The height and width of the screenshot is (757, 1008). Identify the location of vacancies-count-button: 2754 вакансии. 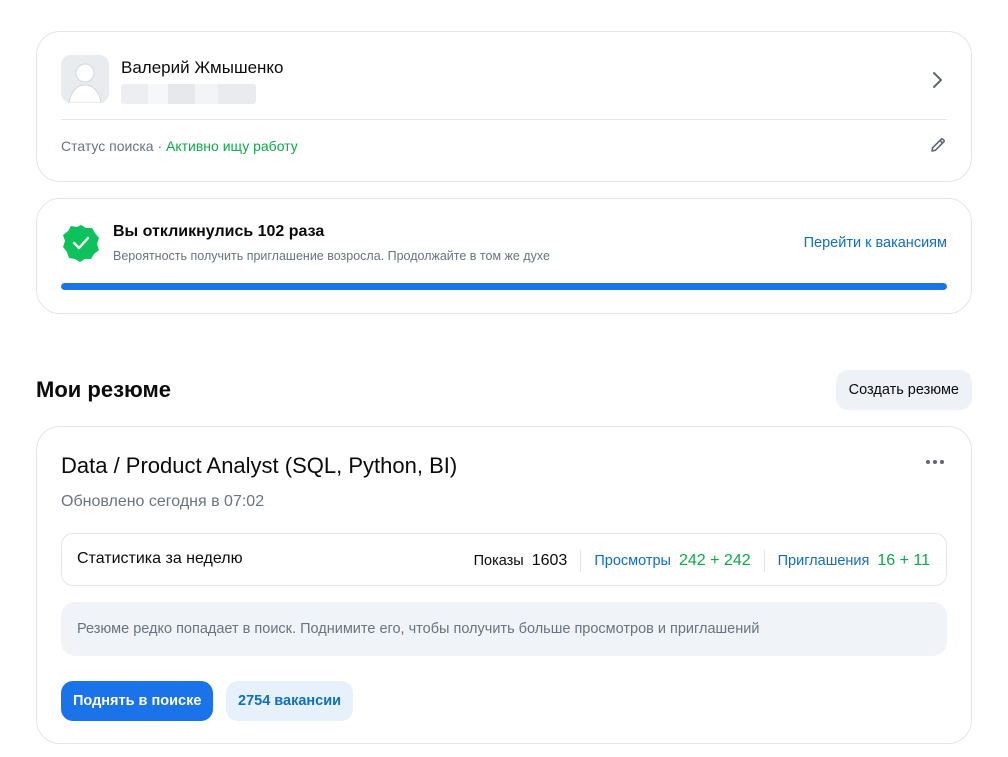
(290, 701).